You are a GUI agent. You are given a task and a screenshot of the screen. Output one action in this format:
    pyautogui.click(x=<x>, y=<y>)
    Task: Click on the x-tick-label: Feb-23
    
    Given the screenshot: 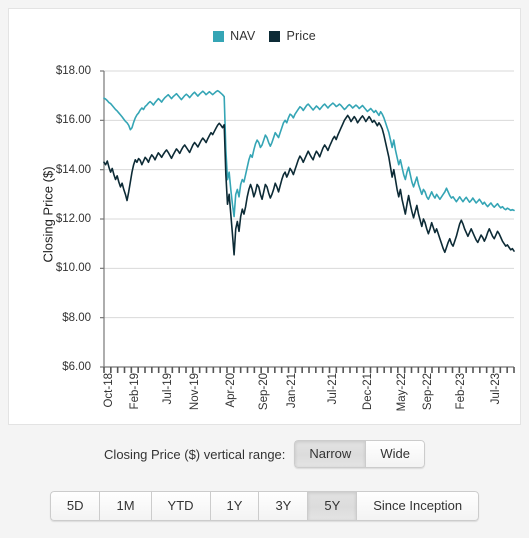 What is the action you would take?
    pyautogui.click(x=461, y=391)
    